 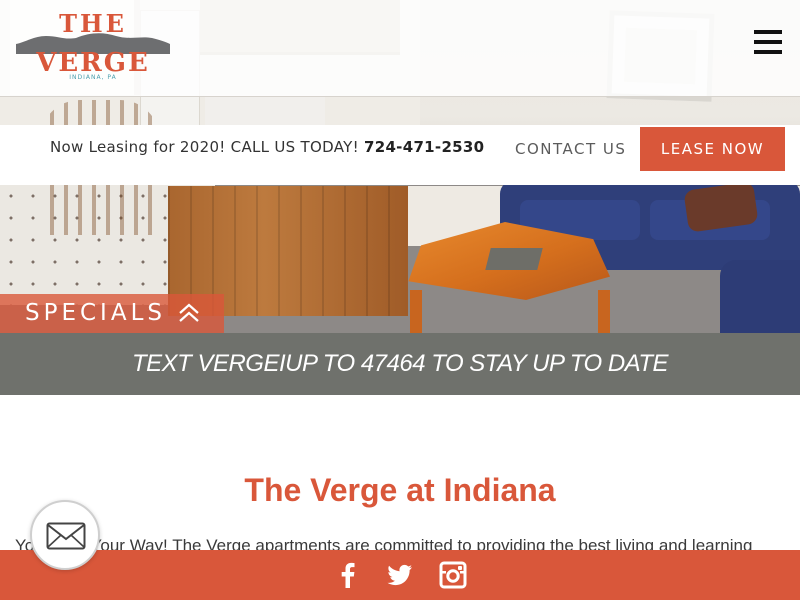 I want to click on social-footer-bar, so click(x=400, y=575).